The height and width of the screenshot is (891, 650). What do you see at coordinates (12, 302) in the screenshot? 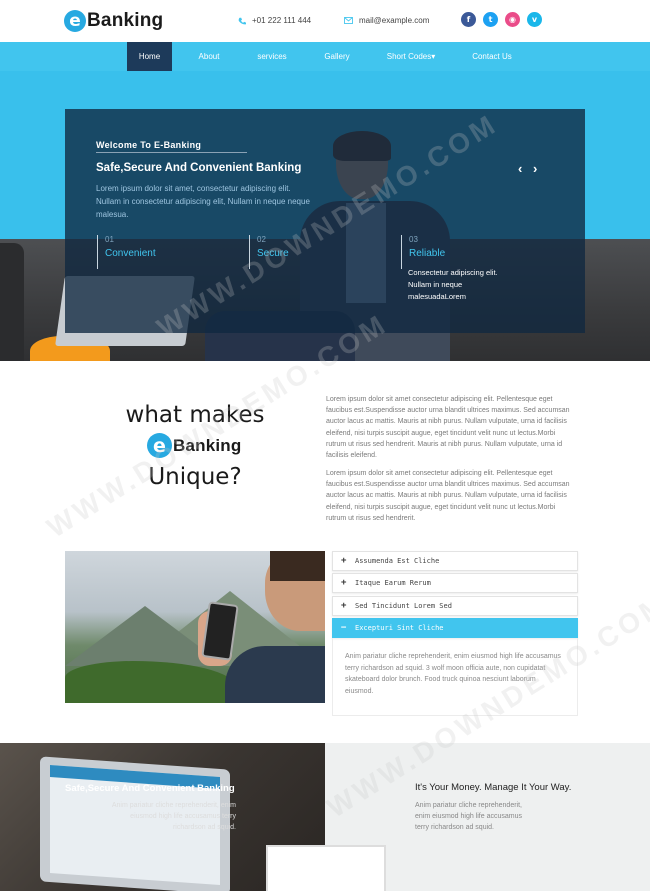
I see `hero-sofa-arm` at bounding box center [12, 302].